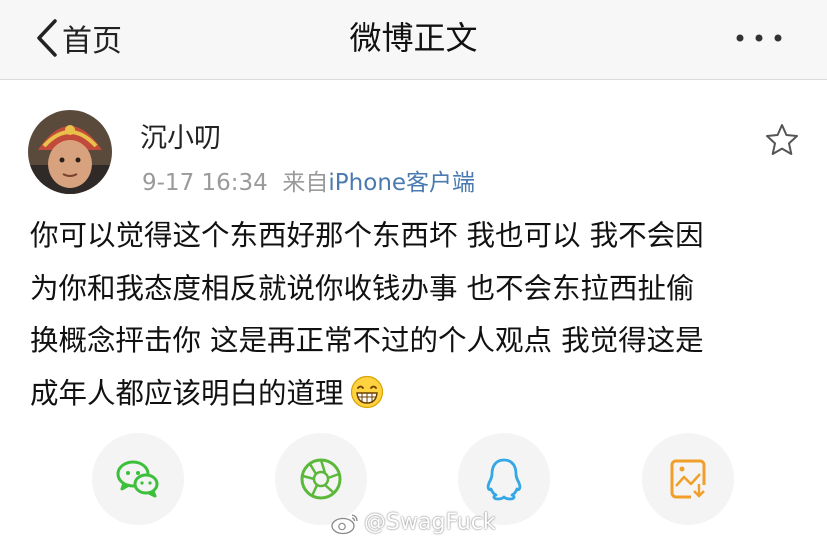  I want to click on watermark: @SwagFuck, so click(413, 522).